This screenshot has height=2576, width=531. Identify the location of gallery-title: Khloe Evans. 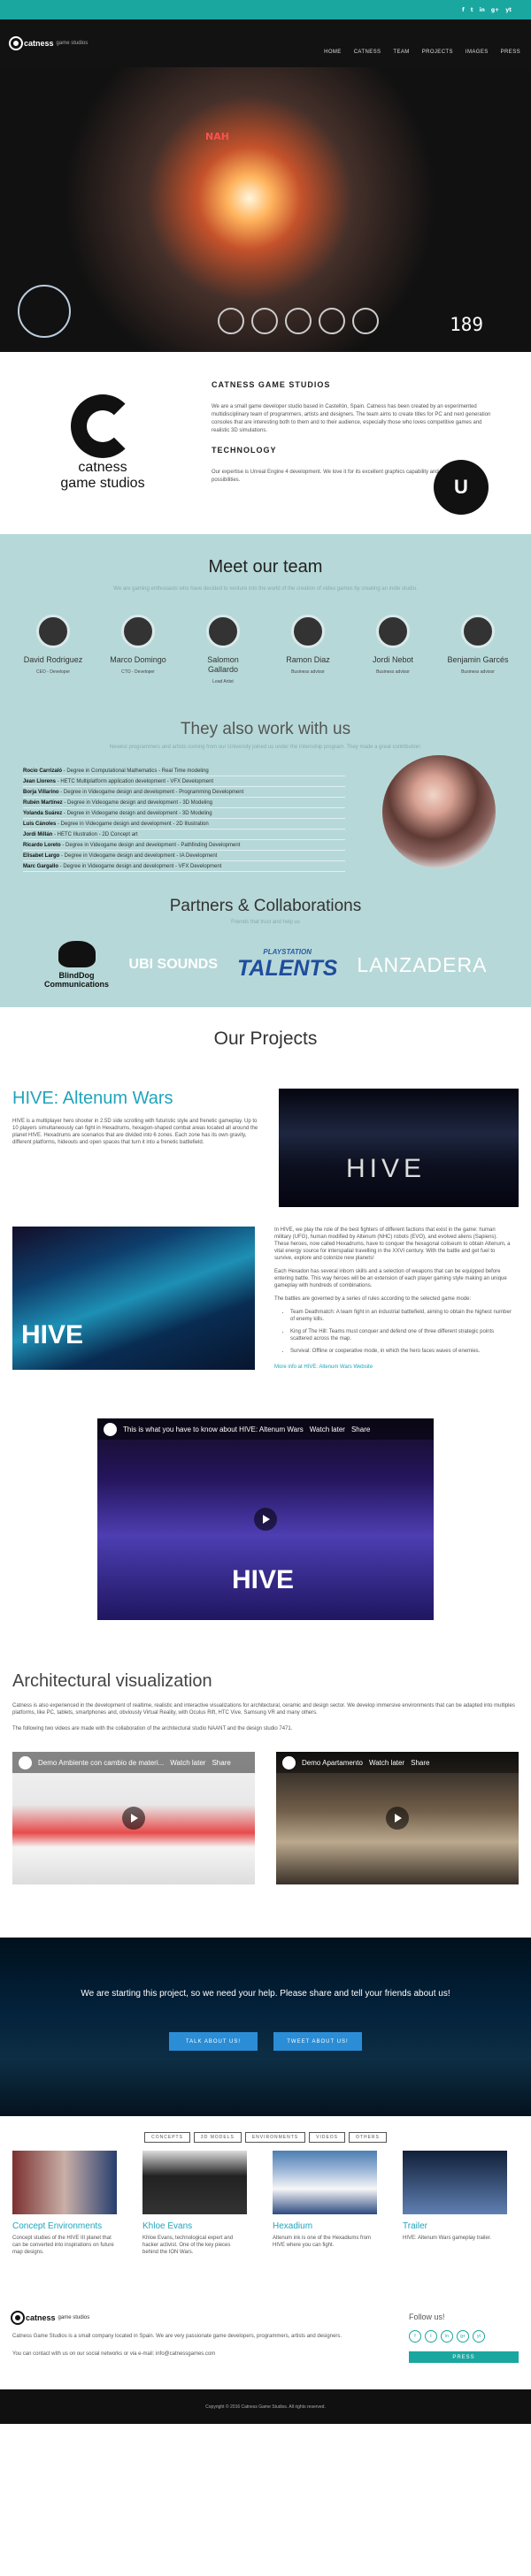
(195, 2226).